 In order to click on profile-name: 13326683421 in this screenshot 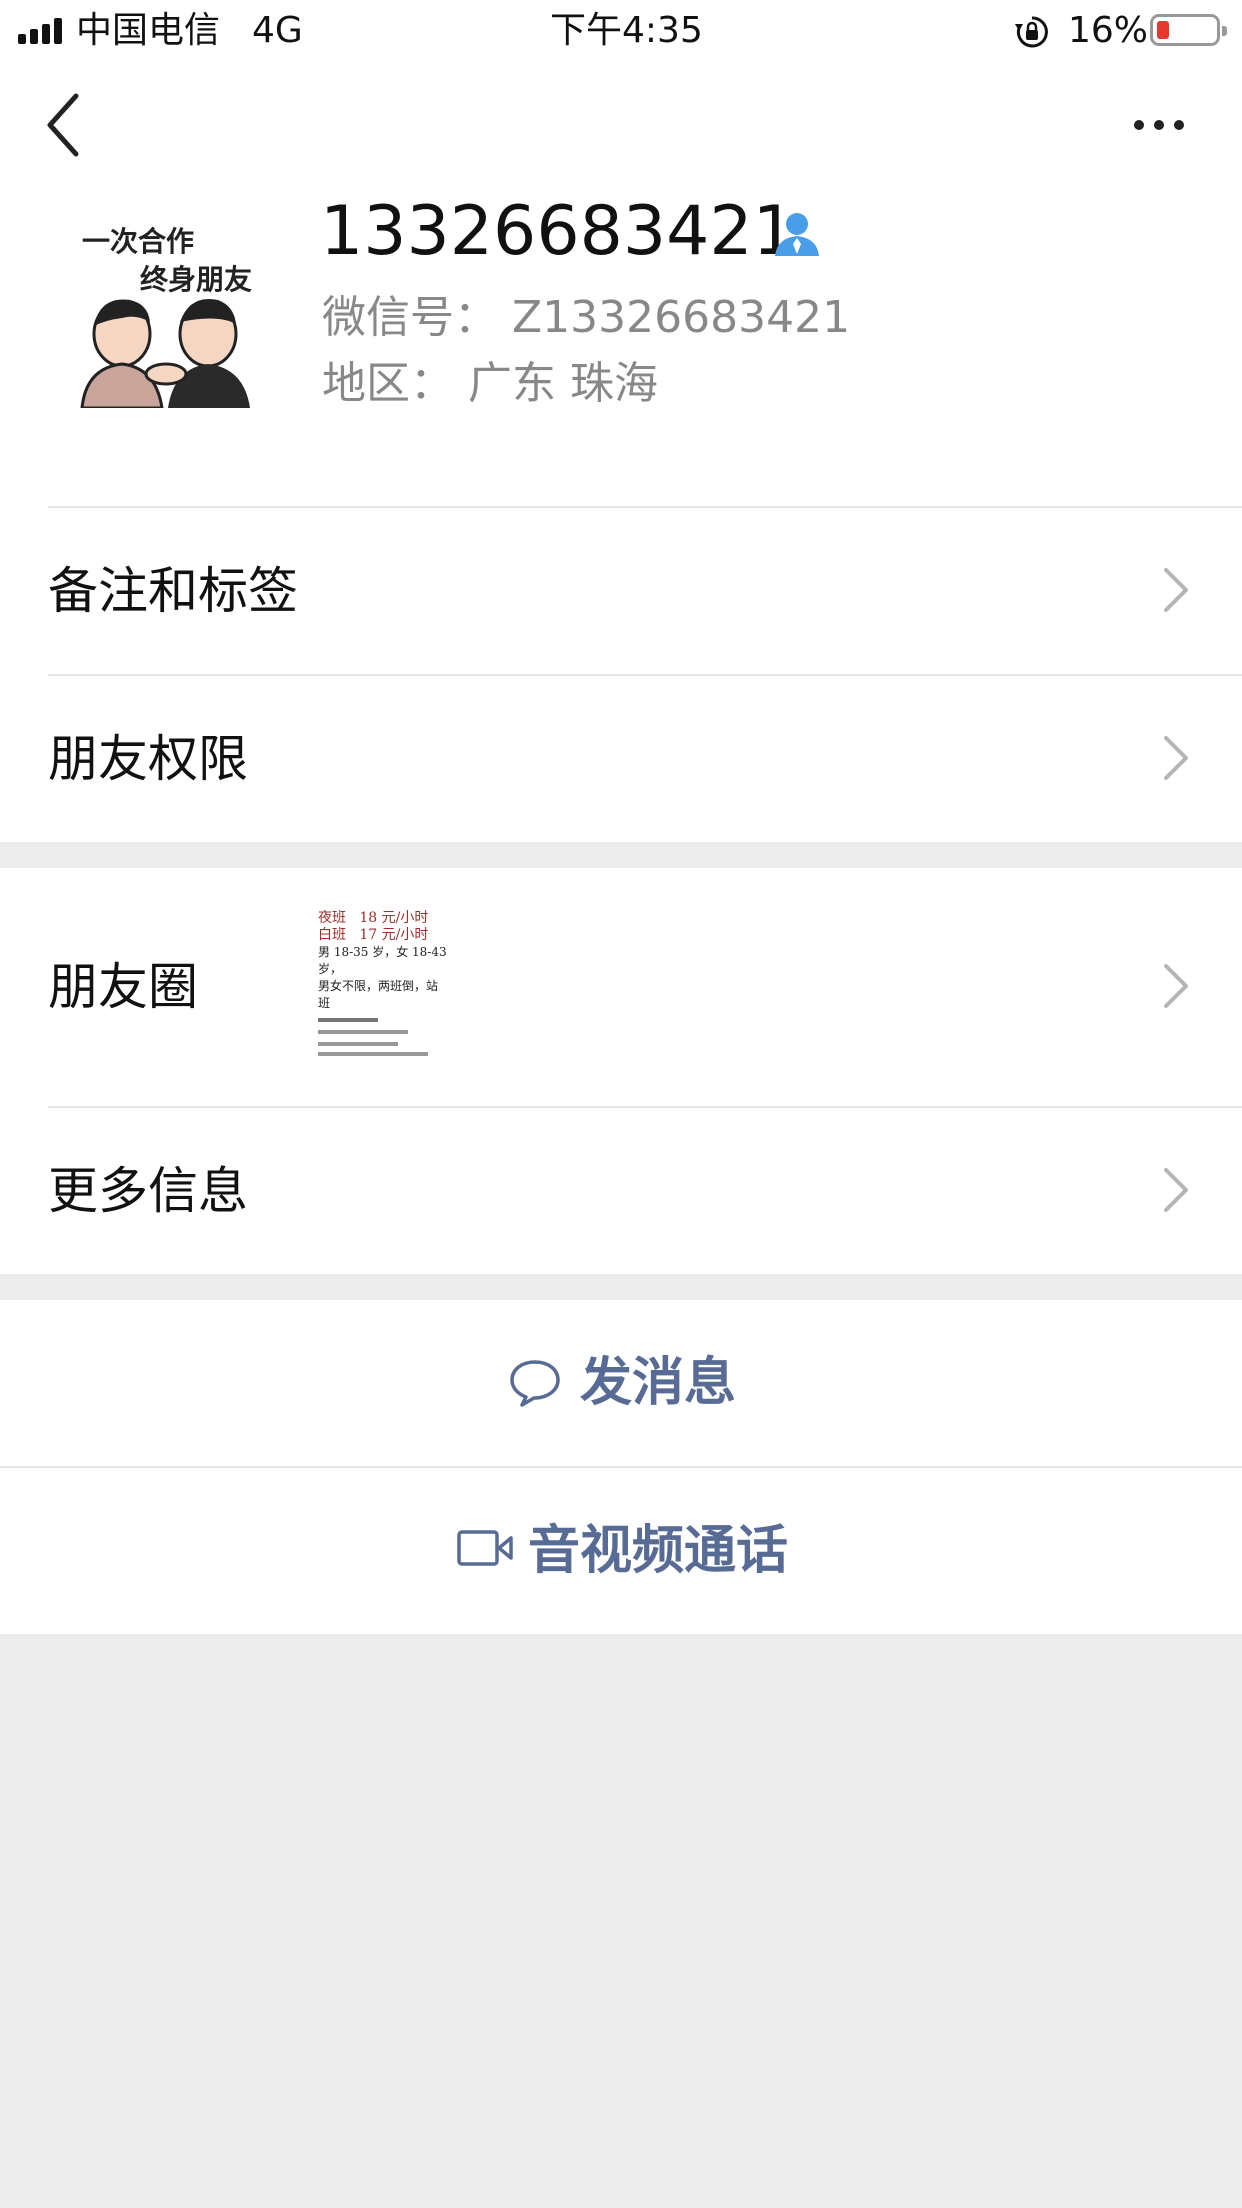, I will do `click(558, 231)`.